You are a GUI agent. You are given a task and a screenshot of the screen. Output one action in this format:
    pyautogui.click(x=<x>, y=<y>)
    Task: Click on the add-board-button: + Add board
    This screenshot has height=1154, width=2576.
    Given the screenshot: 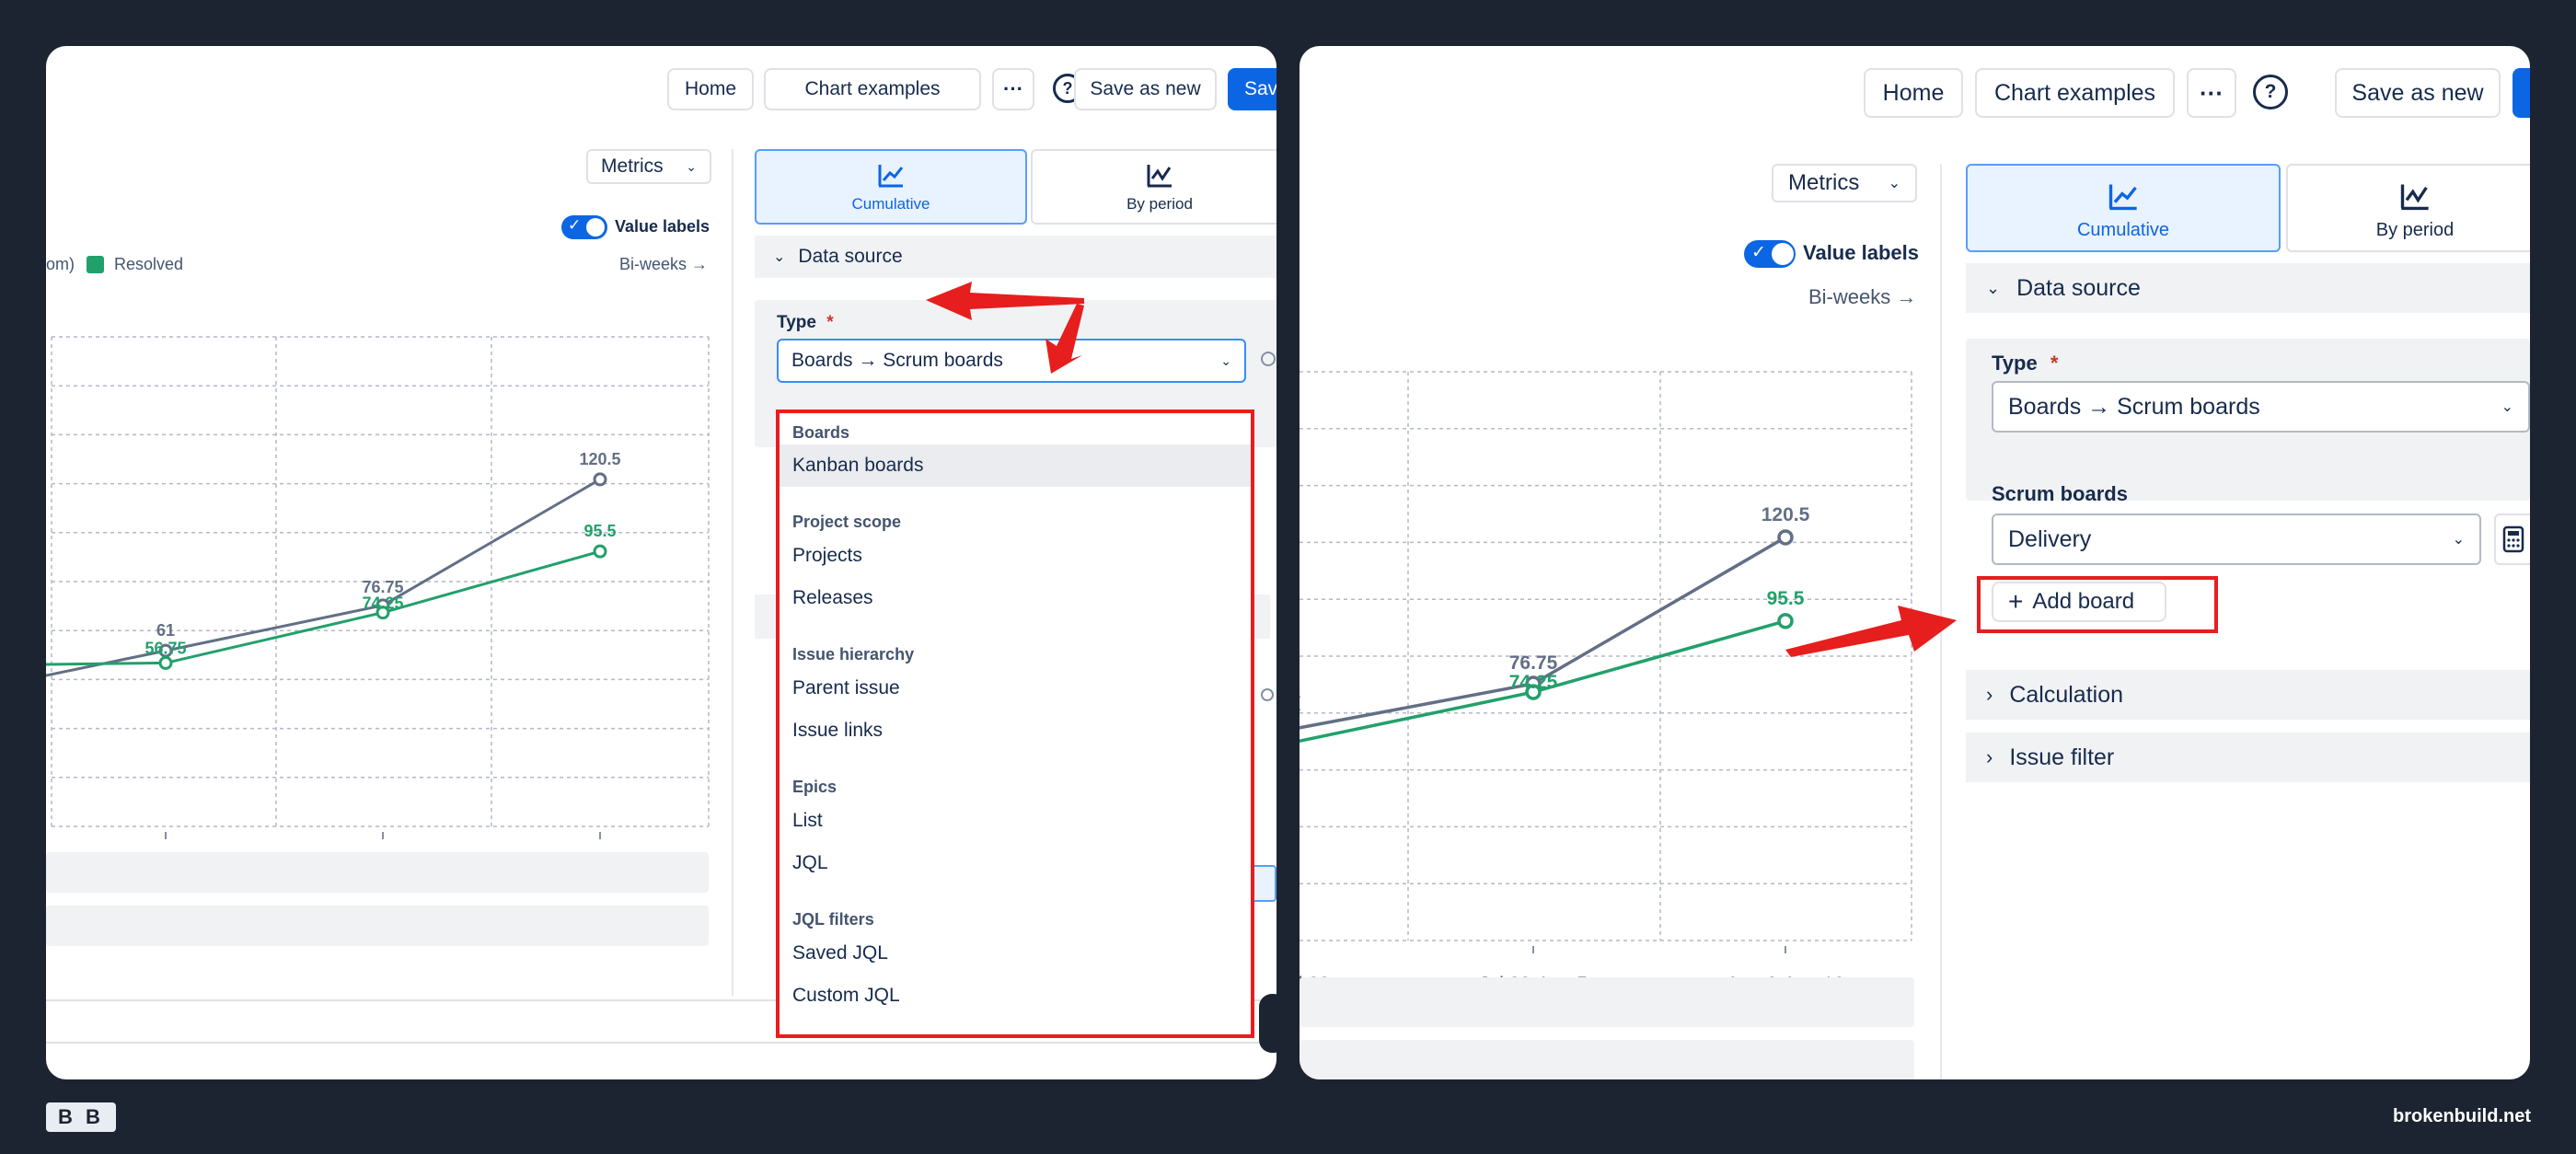 What is the action you would take?
    pyautogui.click(x=2079, y=602)
    